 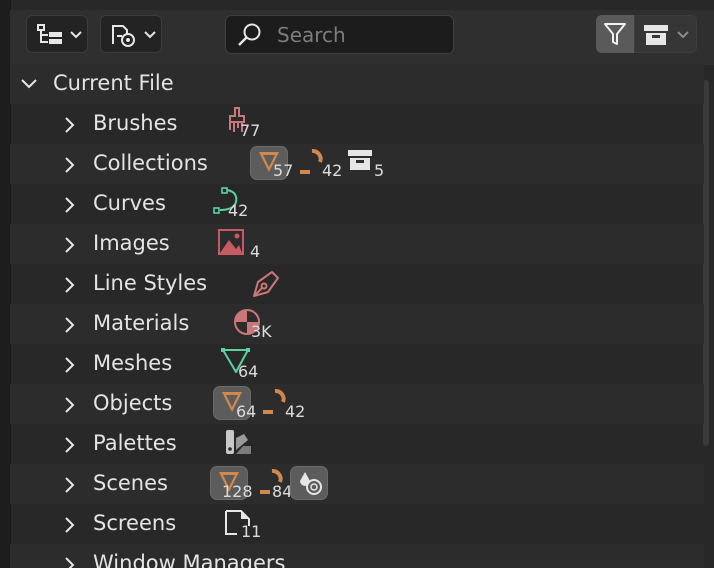 I want to click on tree-item-label: Line Styles, so click(x=150, y=283).